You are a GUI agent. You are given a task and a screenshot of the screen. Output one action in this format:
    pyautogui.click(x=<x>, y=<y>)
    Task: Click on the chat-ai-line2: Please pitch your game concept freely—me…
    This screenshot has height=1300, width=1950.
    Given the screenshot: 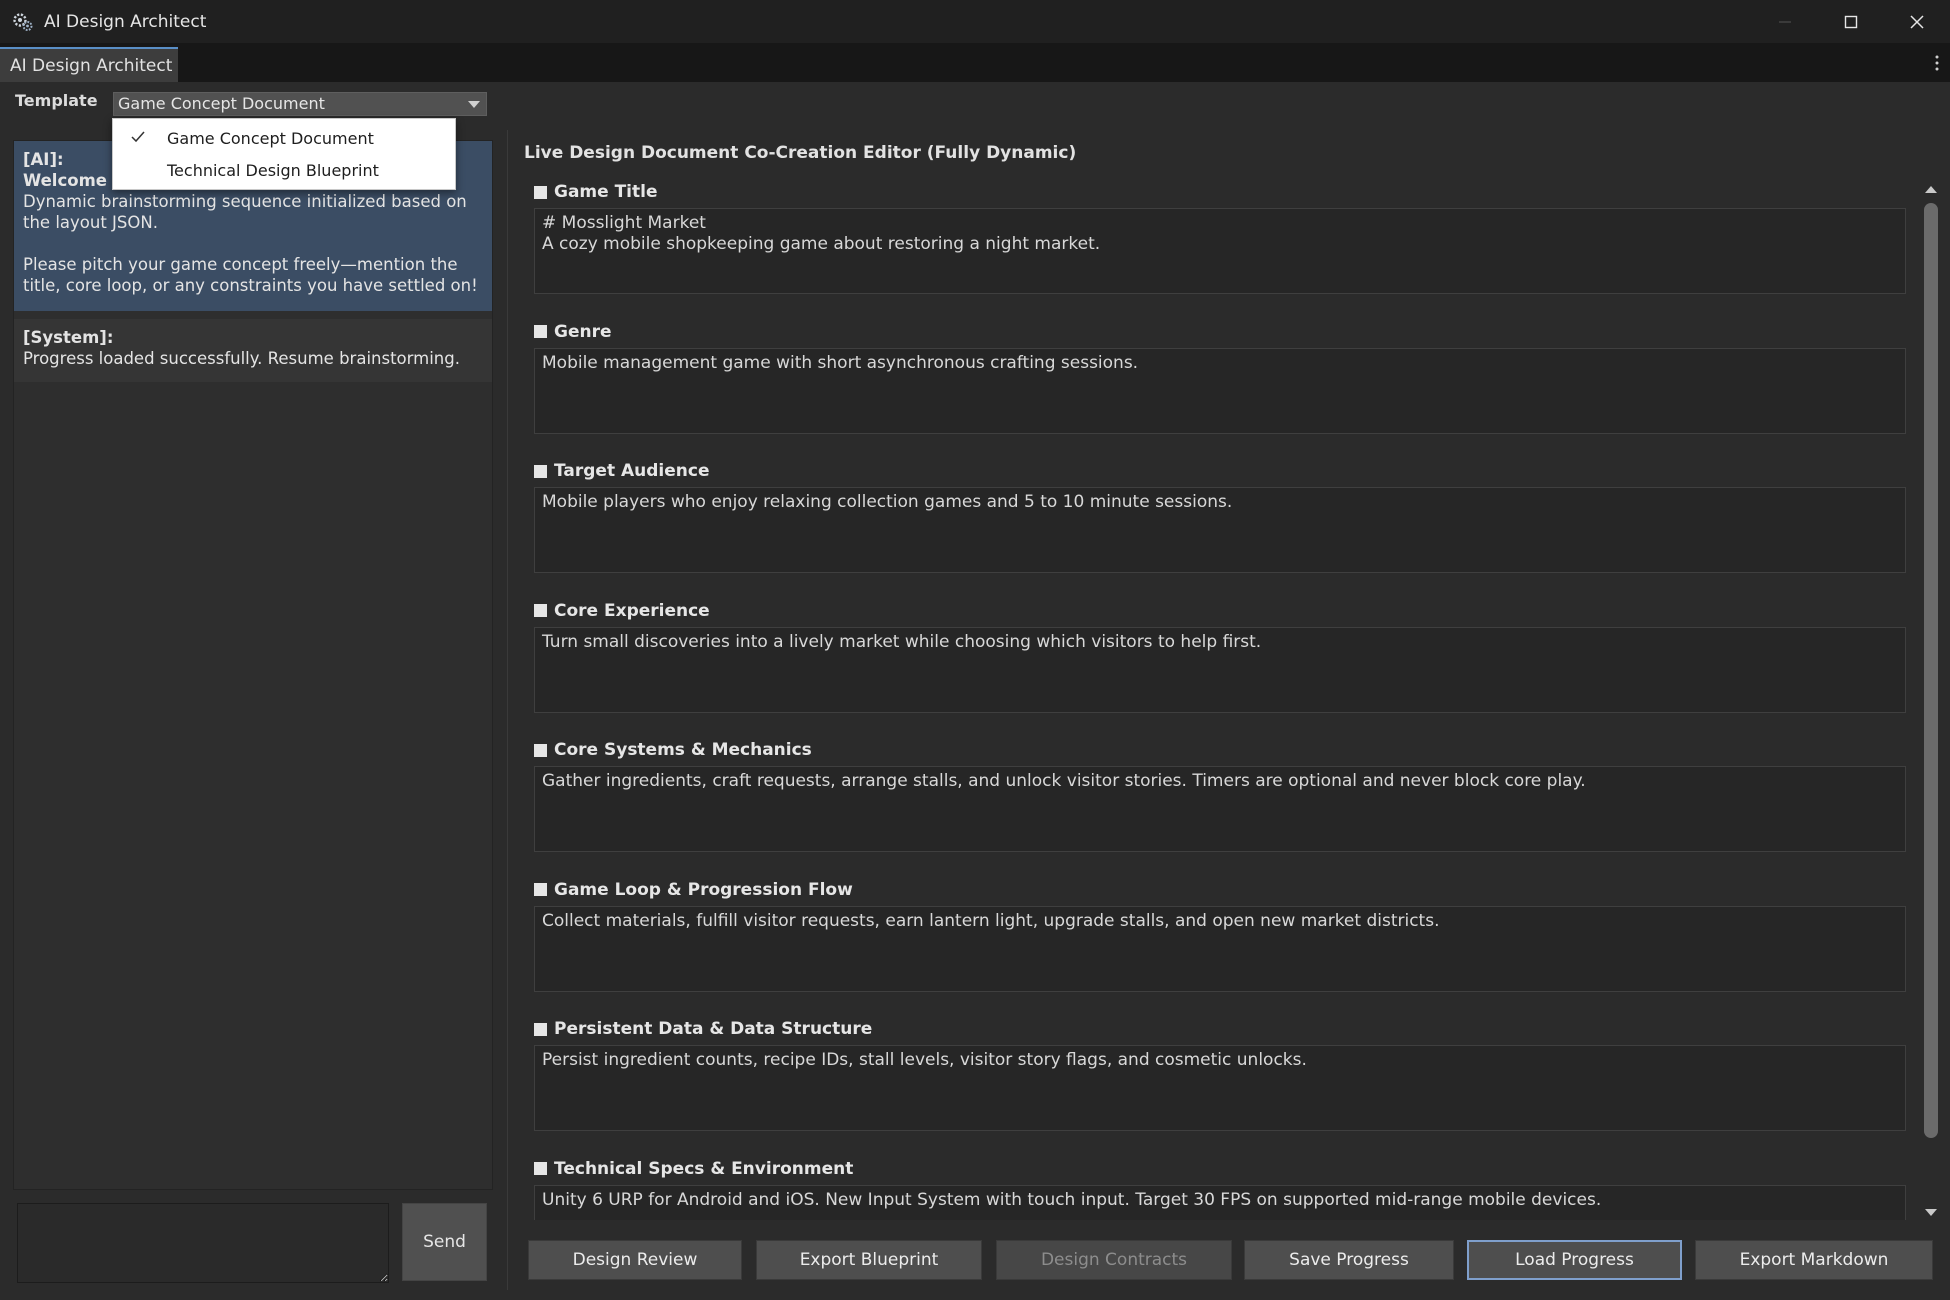 What is the action you would take?
    pyautogui.click(x=250, y=275)
    